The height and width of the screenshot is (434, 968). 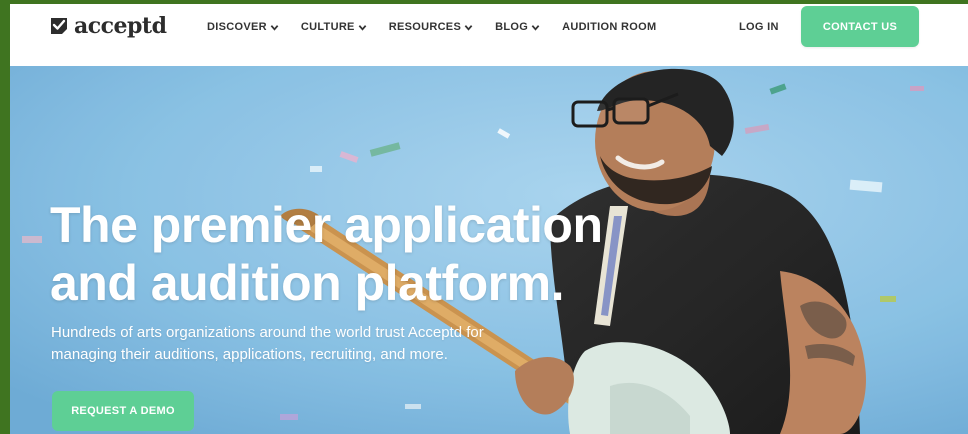 What do you see at coordinates (326, 225) in the screenshot?
I see `hero-title-line1: The premier application` at bounding box center [326, 225].